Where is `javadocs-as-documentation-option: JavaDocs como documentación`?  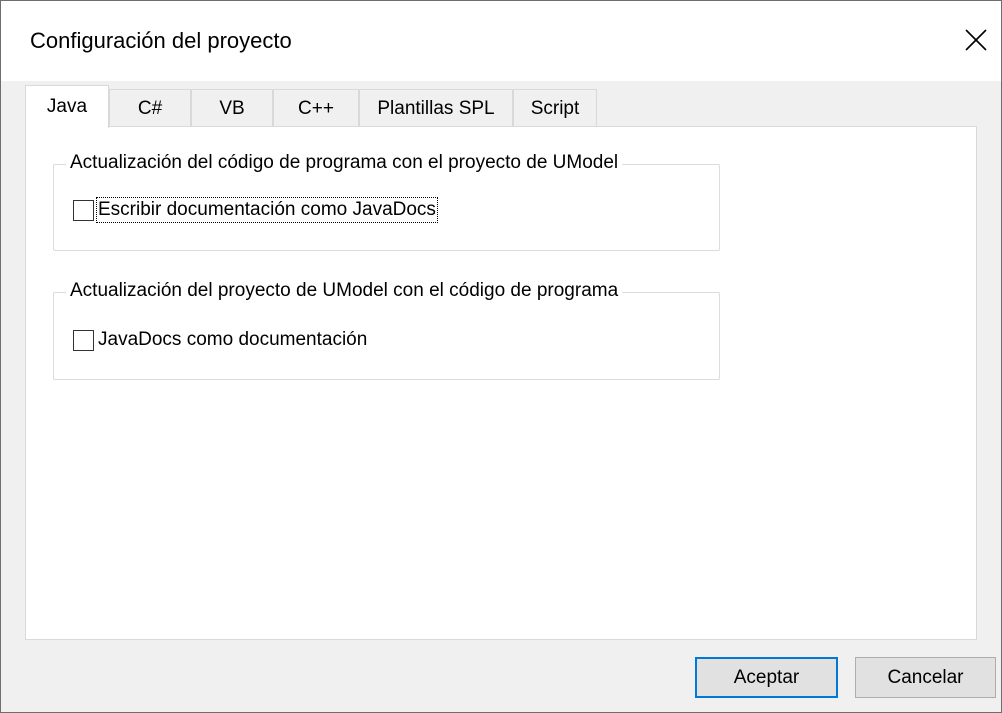
javadocs-as-documentation-option: JavaDocs como documentación is located at coordinates (220, 340).